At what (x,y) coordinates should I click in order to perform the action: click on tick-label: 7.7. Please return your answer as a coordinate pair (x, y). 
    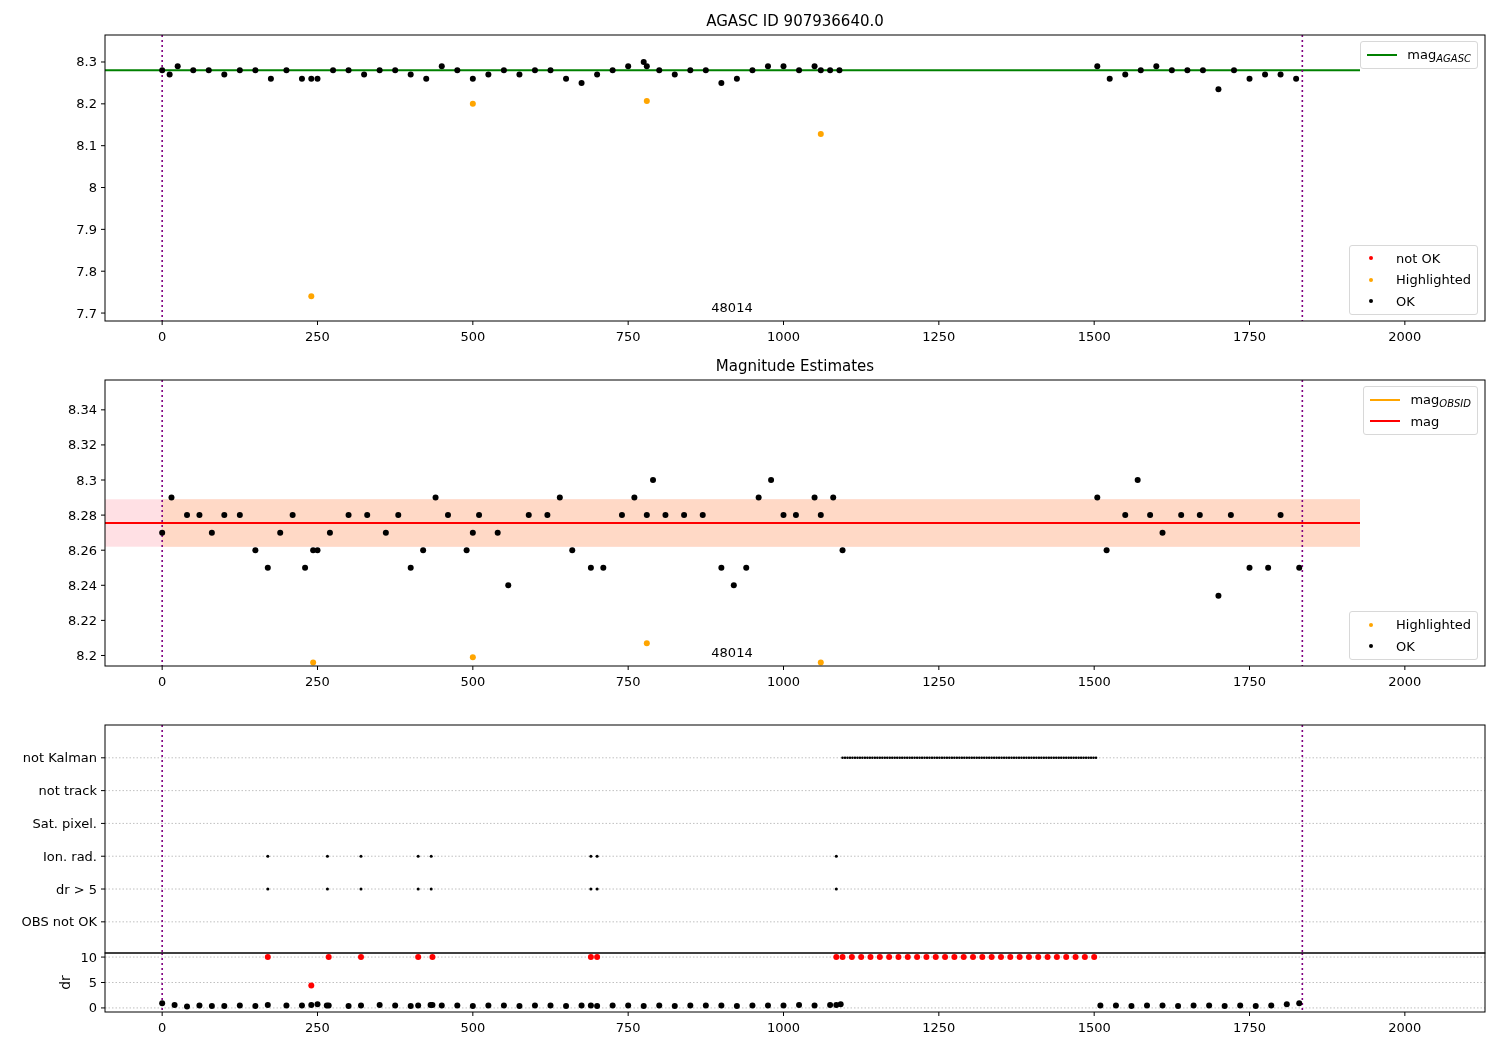
    Looking at the image, I should click on (86, 313).